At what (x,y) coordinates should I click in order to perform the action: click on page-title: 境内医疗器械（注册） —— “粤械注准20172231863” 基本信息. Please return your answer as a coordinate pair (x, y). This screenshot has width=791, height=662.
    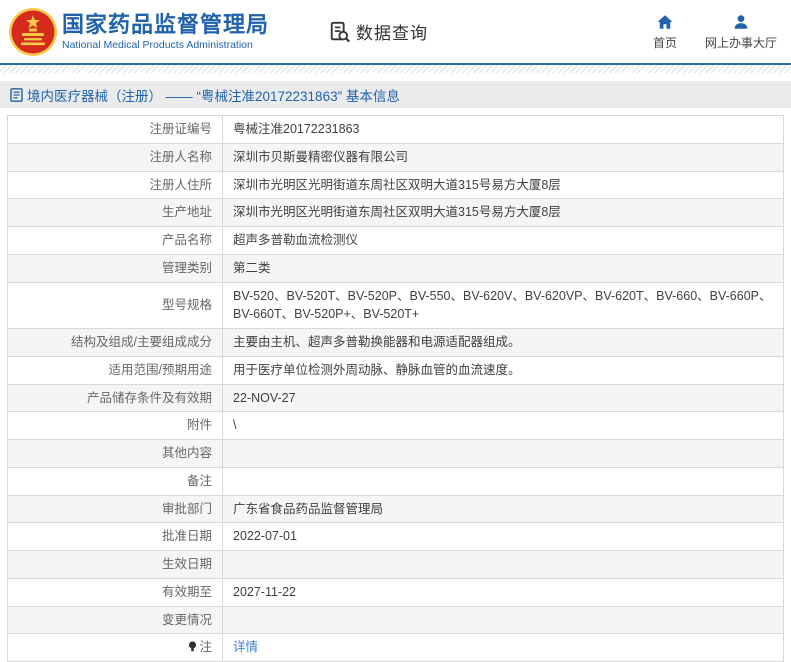
    Looking at the image, I should click on (213, 96).